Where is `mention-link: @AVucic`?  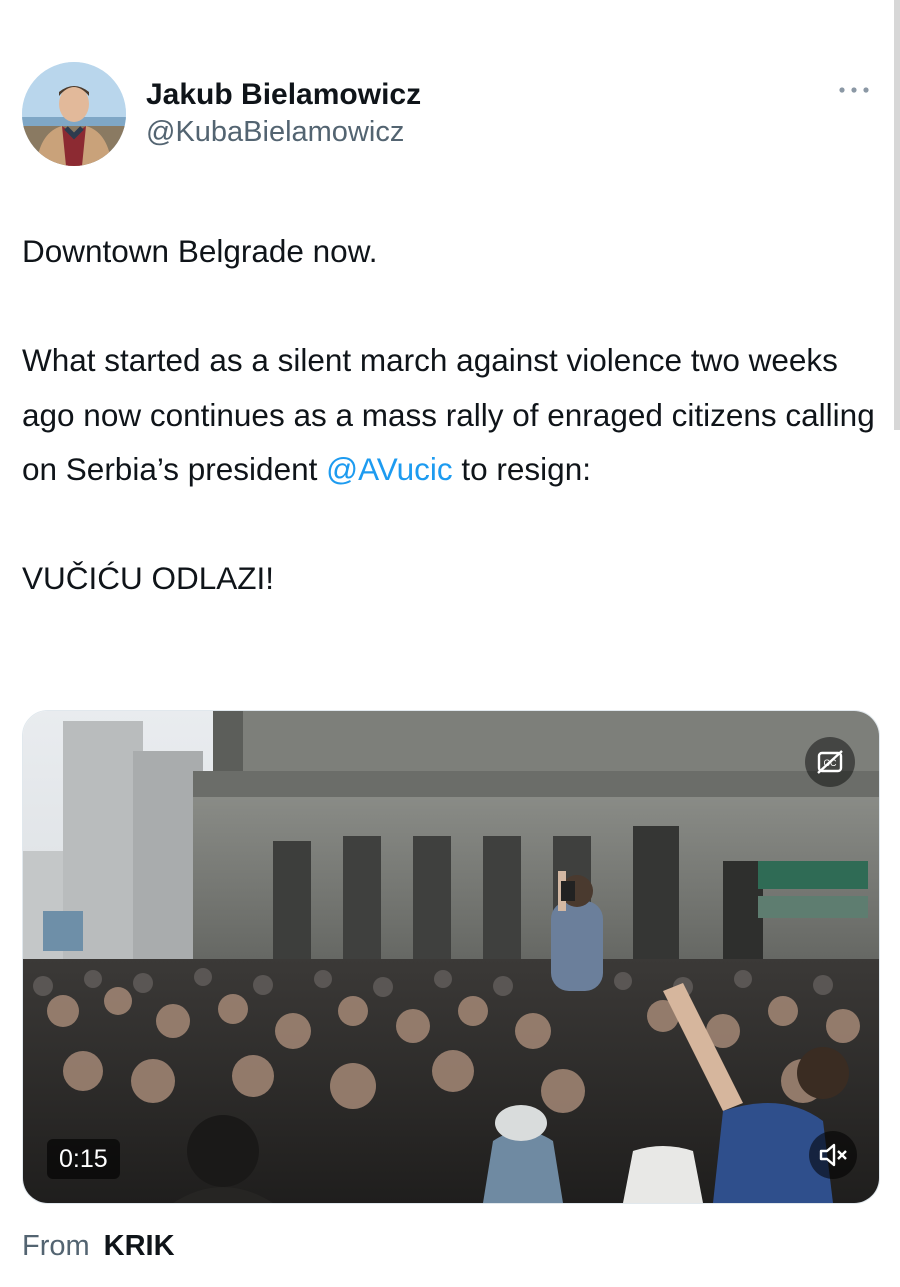 mention-link: @AVucic is located at coordinates (389, 469).